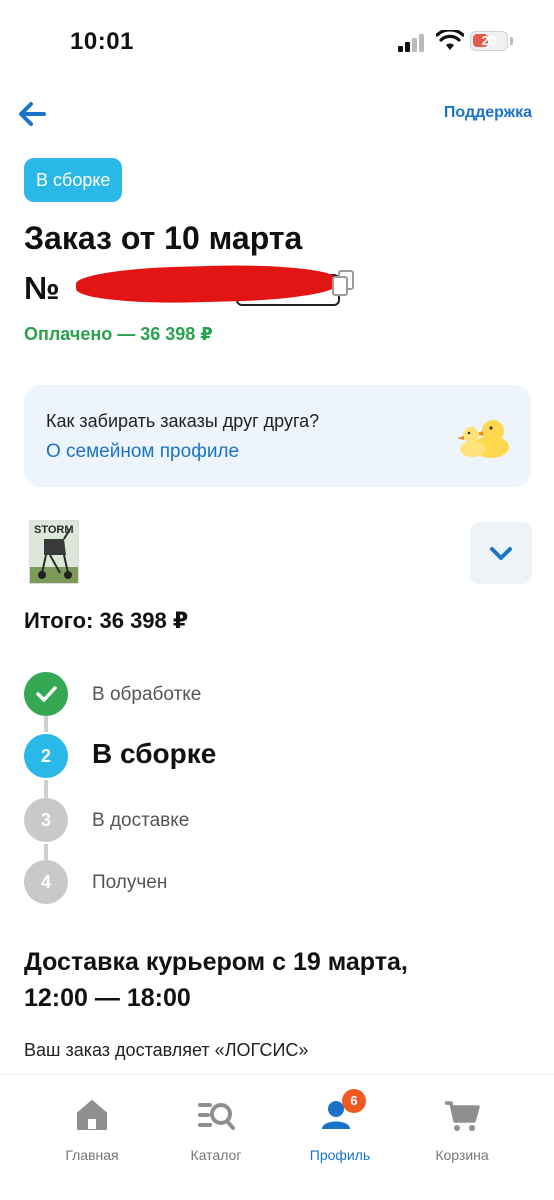 The height and width of the screenshot is (1200, 554). Describe the element at coordinates (183, 421) in the screenshot. I see `family-question: Как забирать заказы друг друга?` at that location.